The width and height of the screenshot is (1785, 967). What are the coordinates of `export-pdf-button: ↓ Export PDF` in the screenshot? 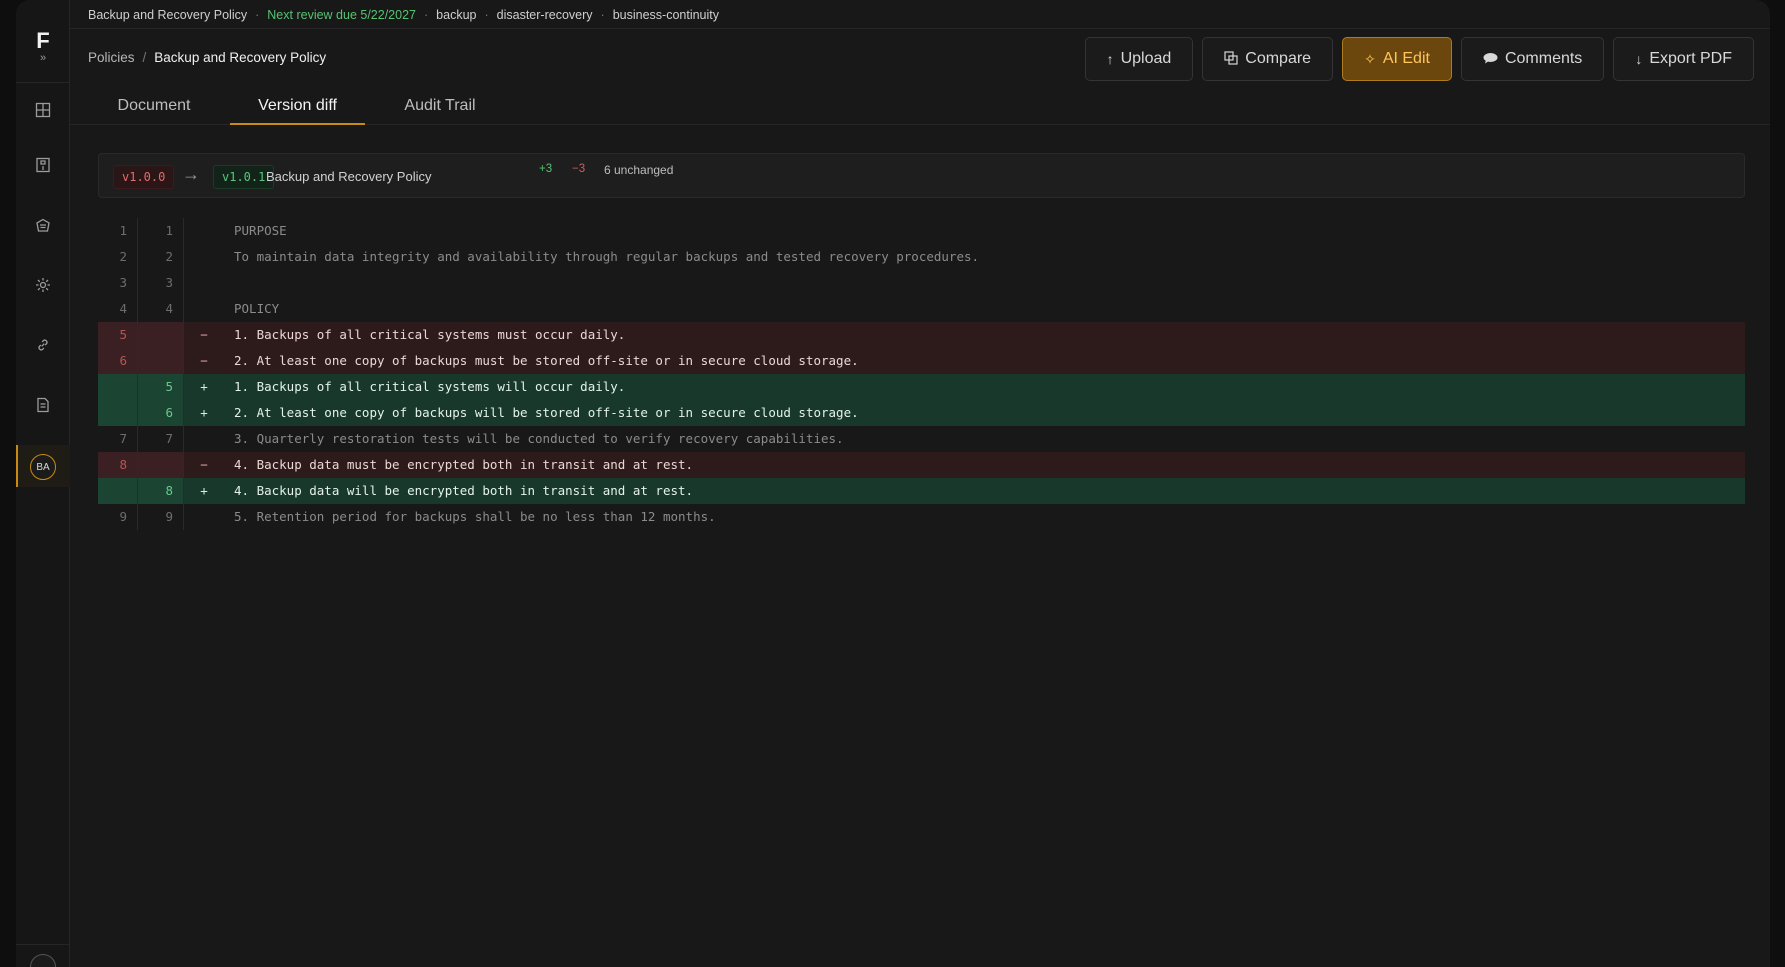 It's located at (1683, 59).